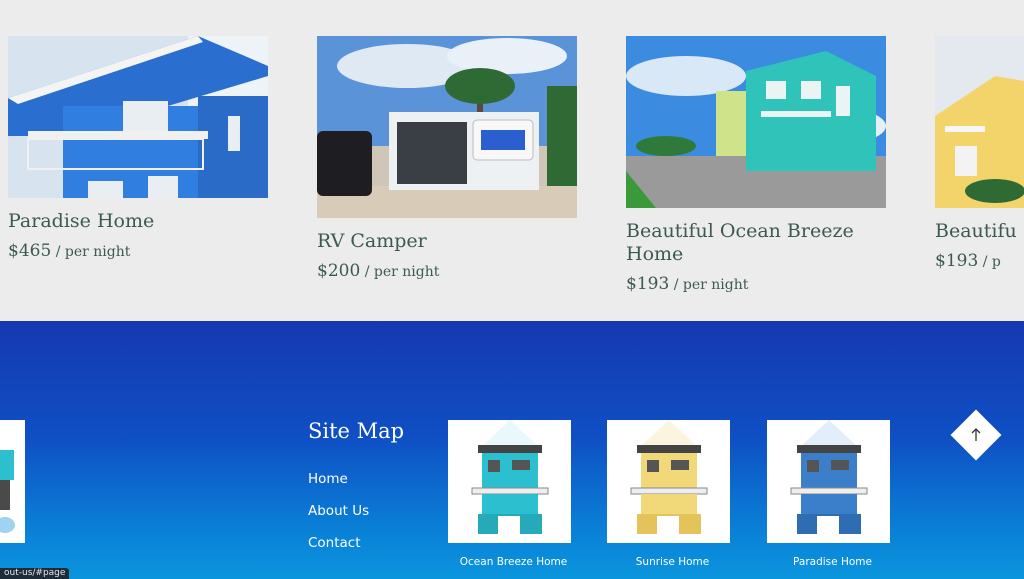 This screenshot has height=579, width=1024. Describe the element at coordinates (513, 562) in the screenshot. I see `thumb-caption-ocean-breeze: Ocean Breeze Home` at that location.